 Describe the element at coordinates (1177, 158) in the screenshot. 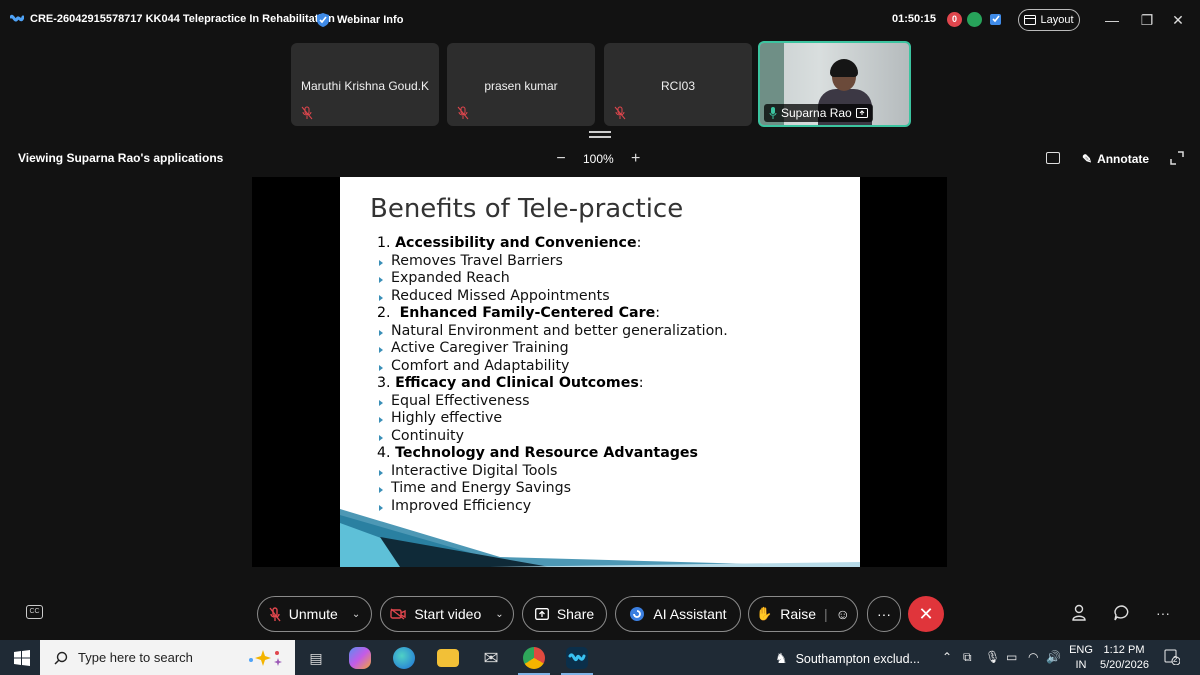

I see `fullscreen-icon` at that location.